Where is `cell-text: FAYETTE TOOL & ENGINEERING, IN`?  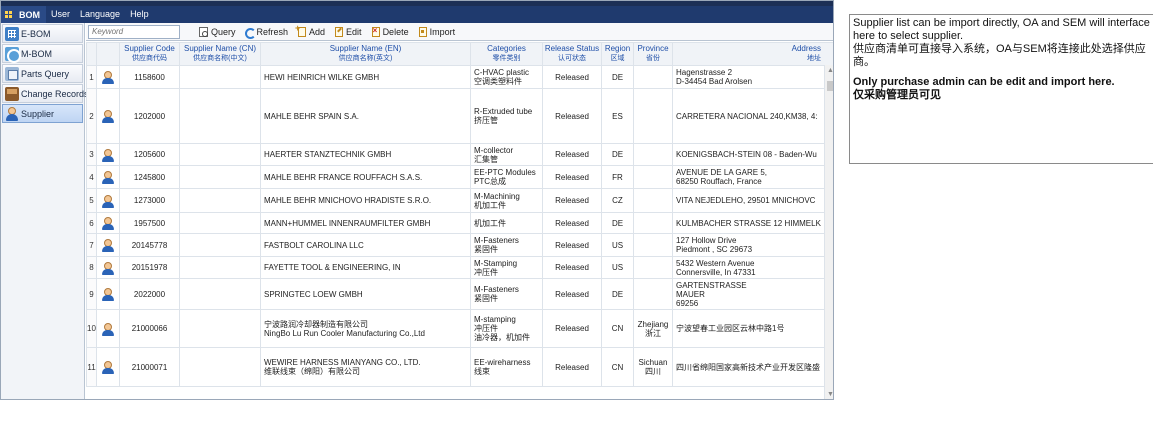
cell-text: FAYETTE TOOL & ENGINEERING, IN is located at coordinates (332, 267).